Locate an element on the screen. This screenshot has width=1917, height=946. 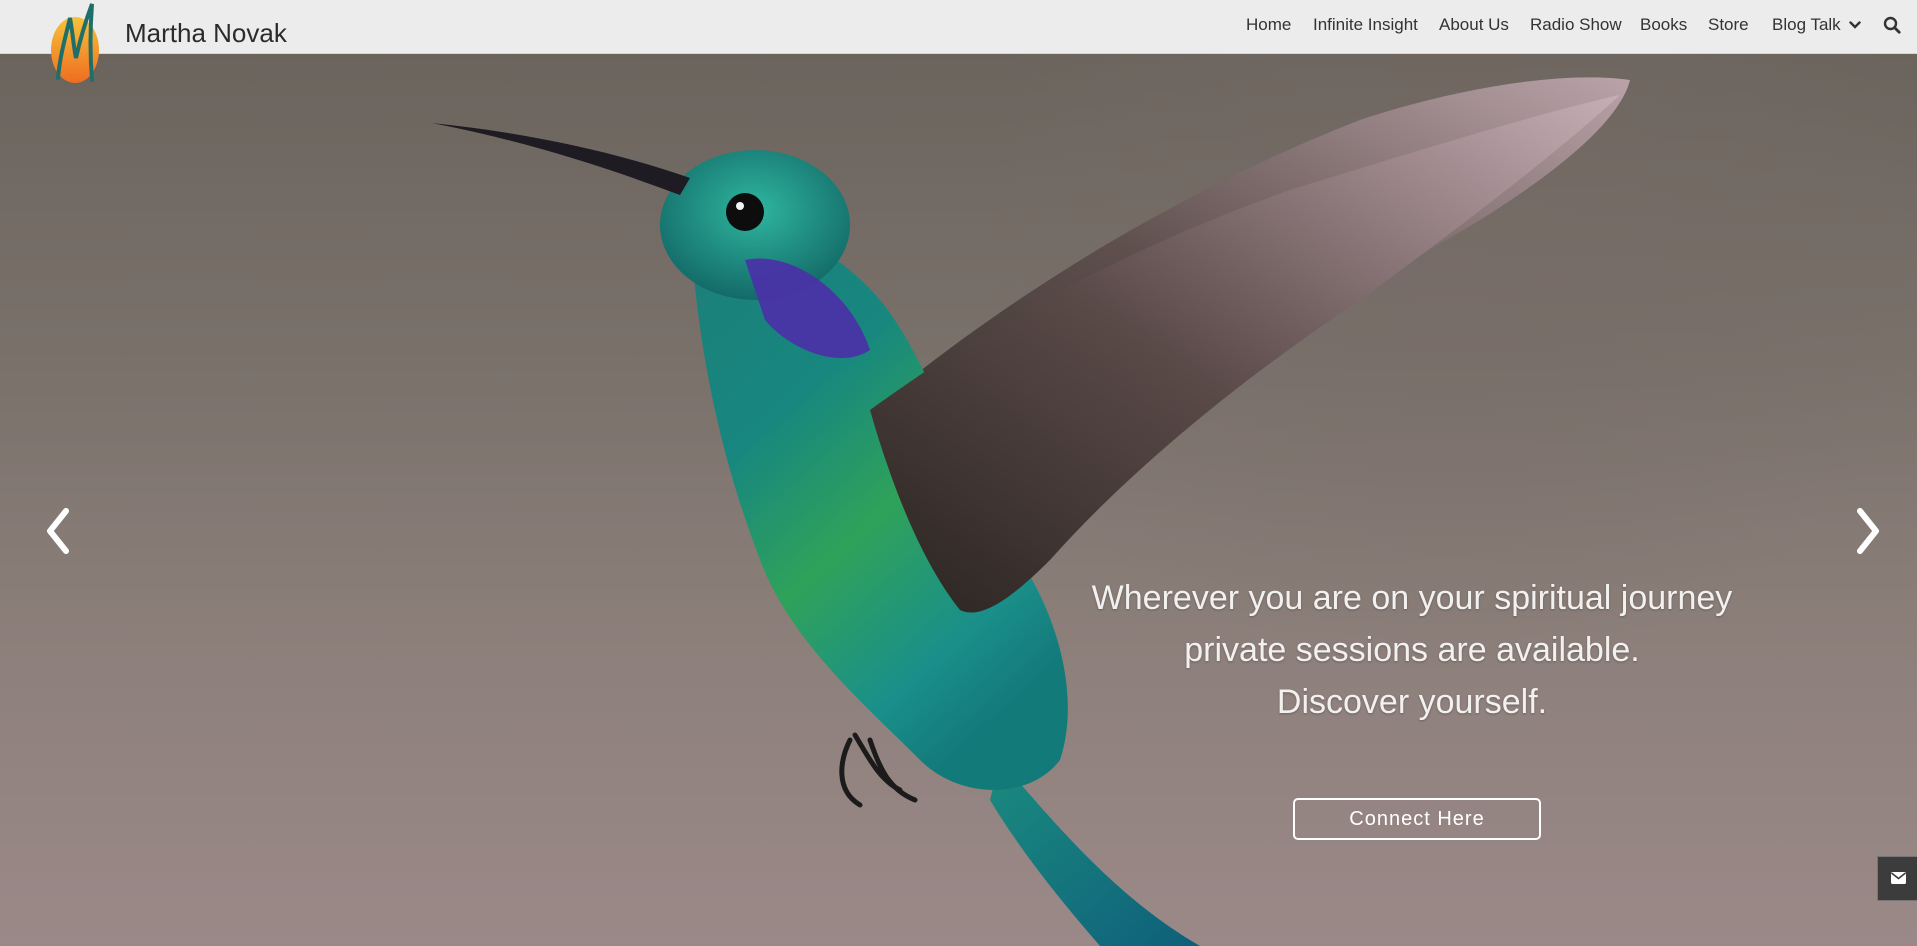
nav-home: Home is located at coordinates (1268, 25).